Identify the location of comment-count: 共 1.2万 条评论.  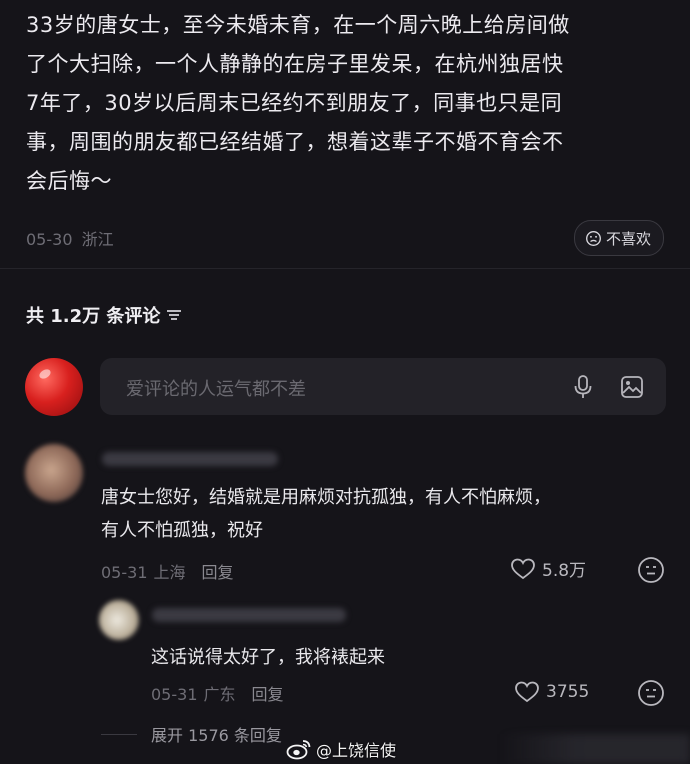
(93, 316).